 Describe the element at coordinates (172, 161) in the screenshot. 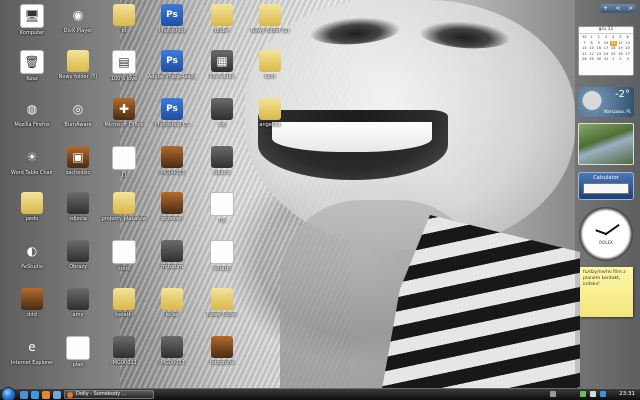

I see `desktop-icon: IMG00003` at that location.